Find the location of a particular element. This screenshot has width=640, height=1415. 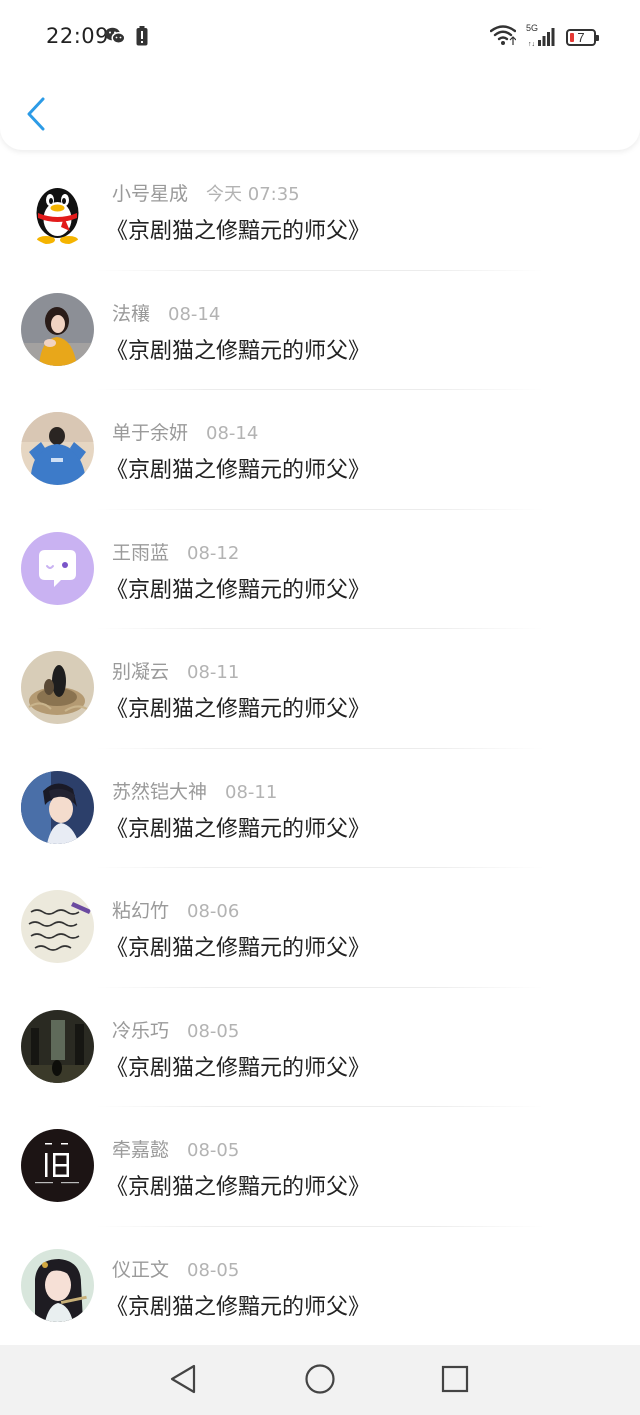

nav-recents-button is located at coordinates (455, 1381).